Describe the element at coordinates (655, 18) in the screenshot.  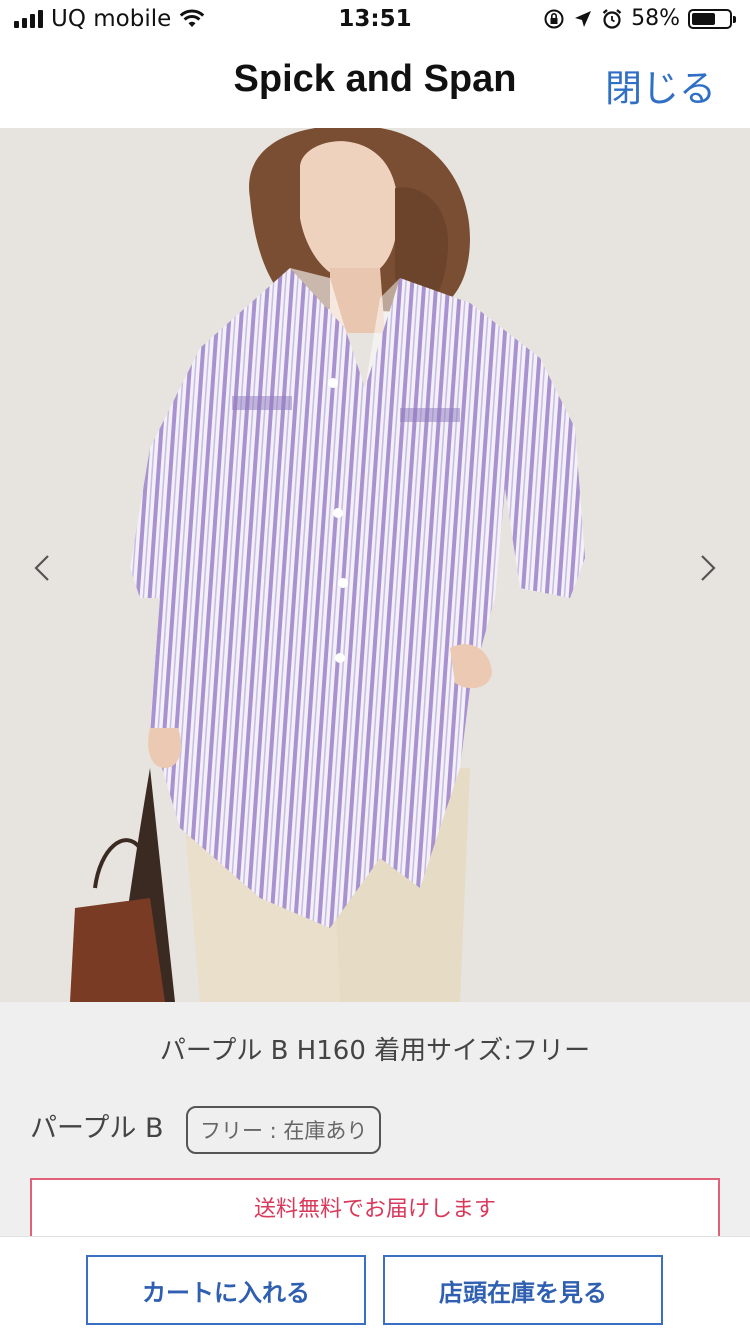
I see `battery-percent: 58%` at that location.